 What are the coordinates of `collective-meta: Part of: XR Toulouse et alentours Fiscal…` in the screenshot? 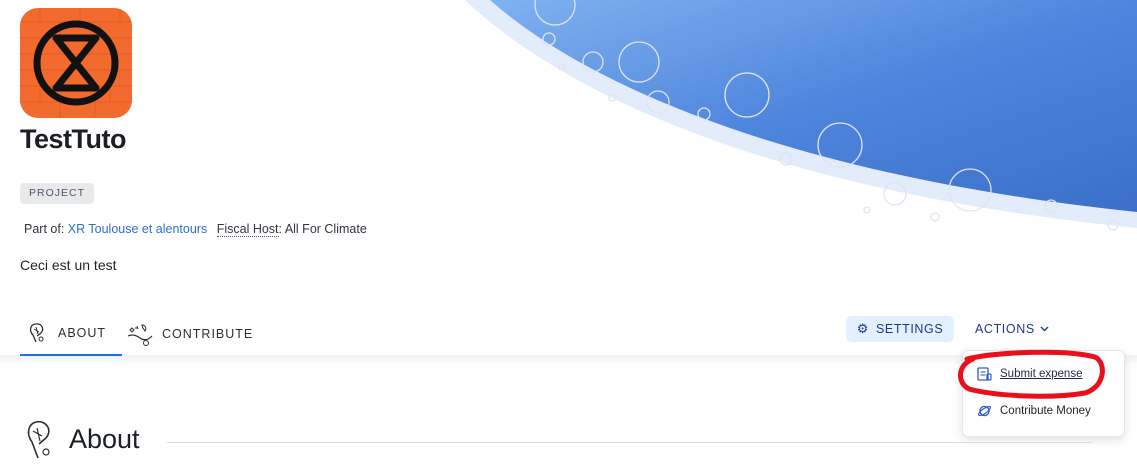 It's located at (195, 229).